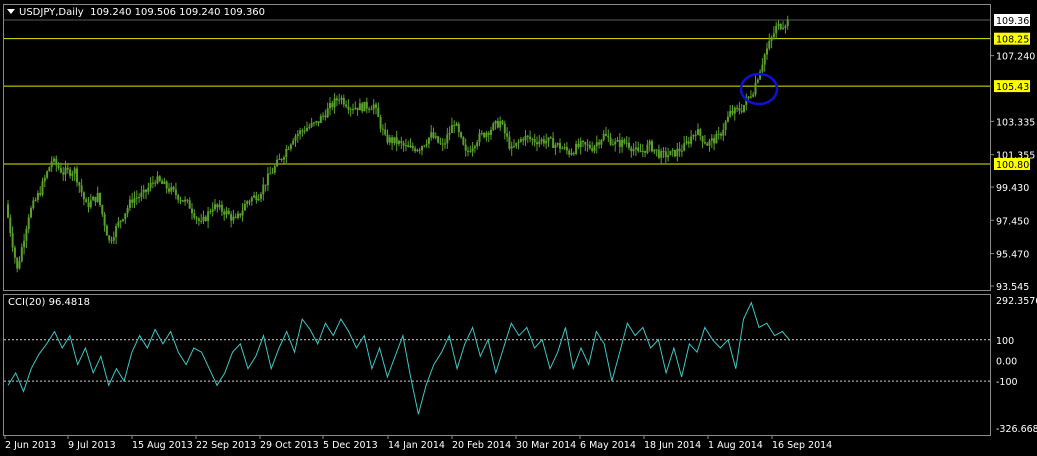 Image resolution: width=1037 pixels, height=456 pixels. What do you see at coordinates (759, 89) in the screenshot?
I see `highlight-circle` at bounding box center [759, 89].